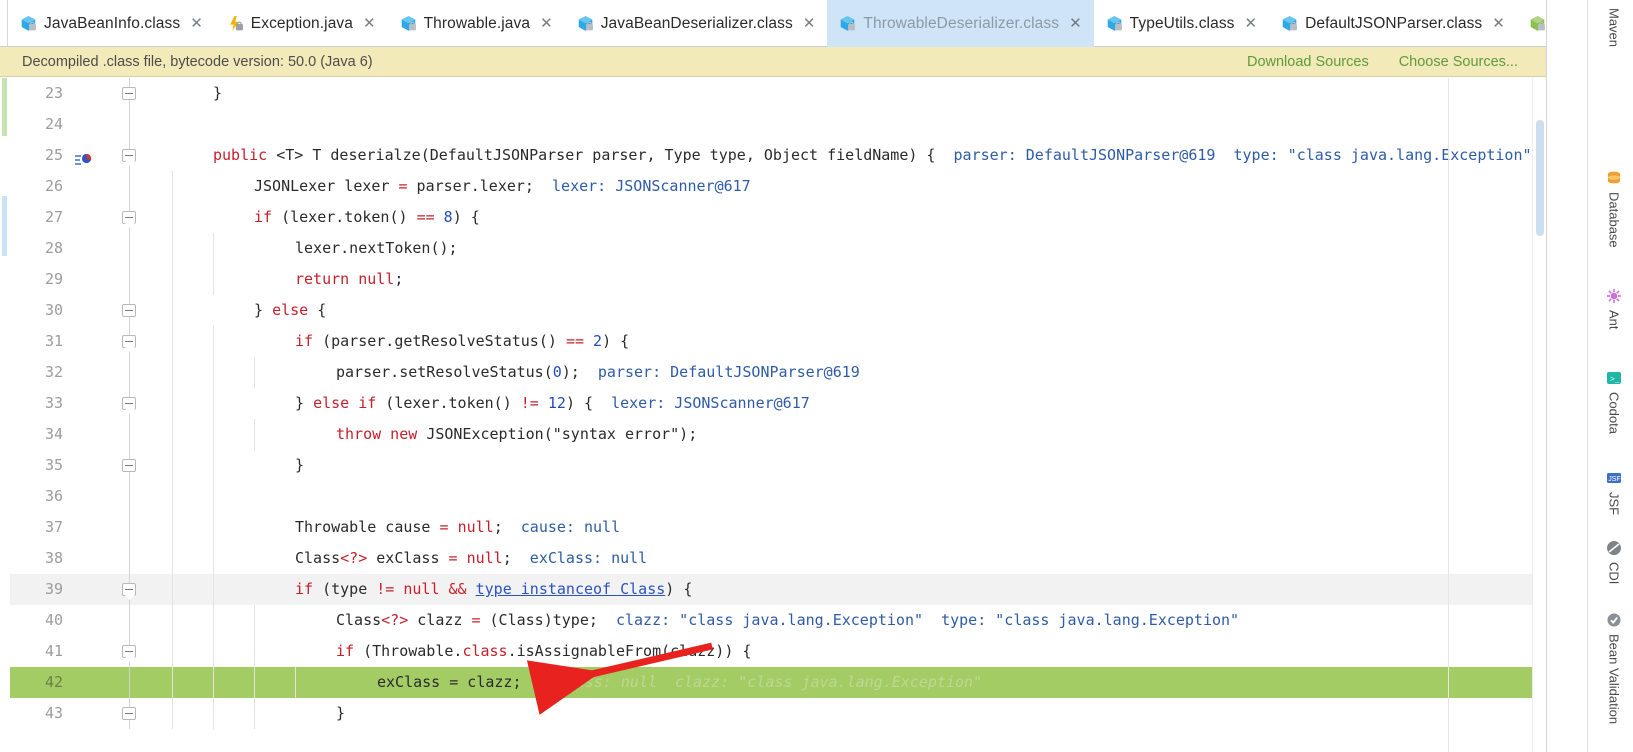 This screenshot has height=752, width=1633. I want to click on code-line: 27 if (lexer.token() == 8) {, so click(771, 217).